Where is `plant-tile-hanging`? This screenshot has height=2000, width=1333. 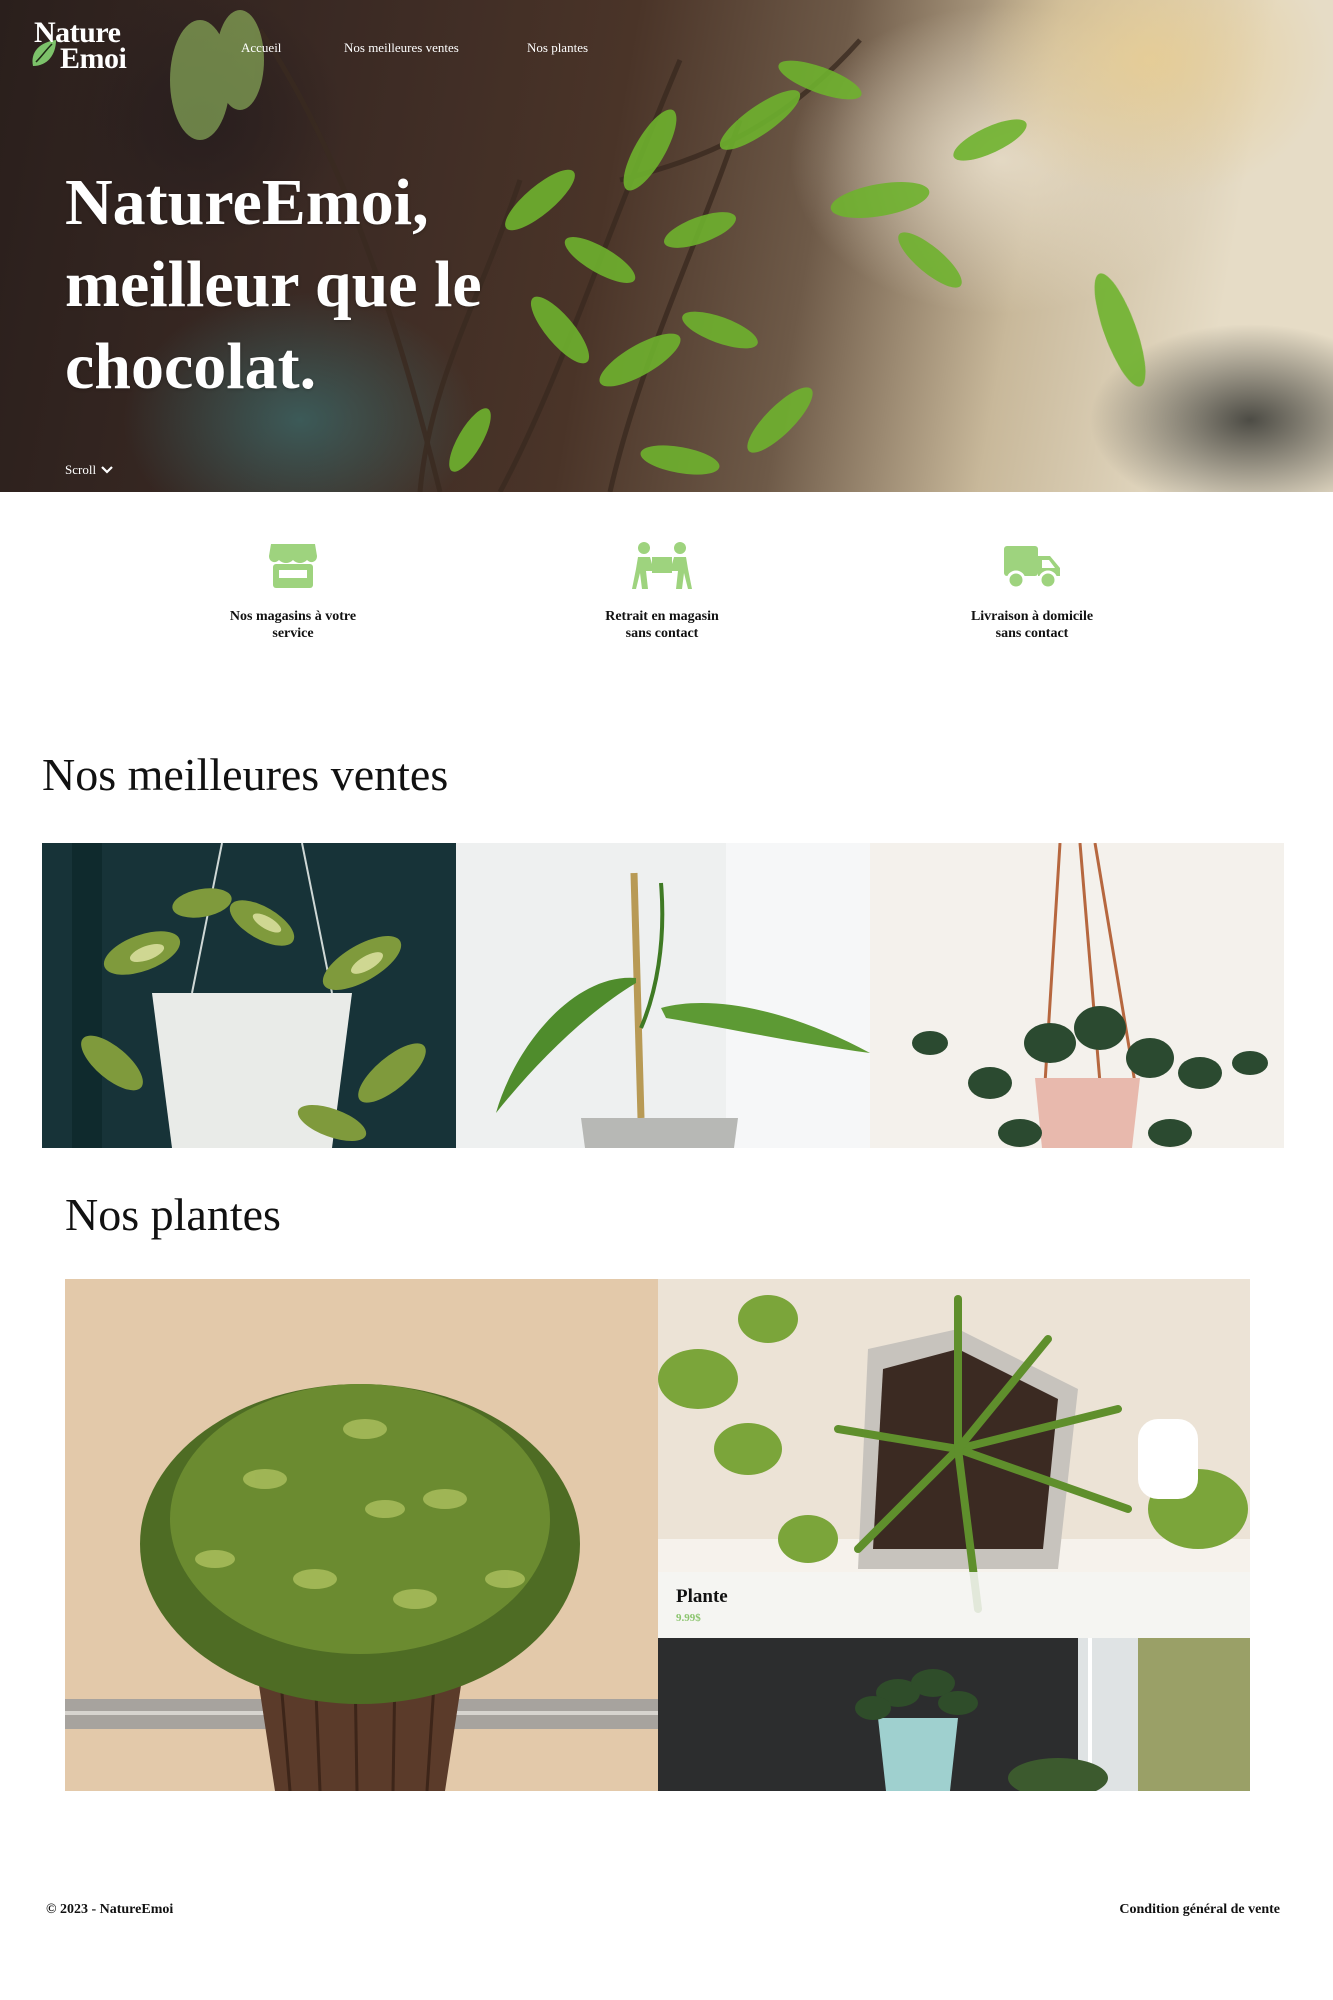
plant-tile-hanging is located at coordinates (954, 1714).